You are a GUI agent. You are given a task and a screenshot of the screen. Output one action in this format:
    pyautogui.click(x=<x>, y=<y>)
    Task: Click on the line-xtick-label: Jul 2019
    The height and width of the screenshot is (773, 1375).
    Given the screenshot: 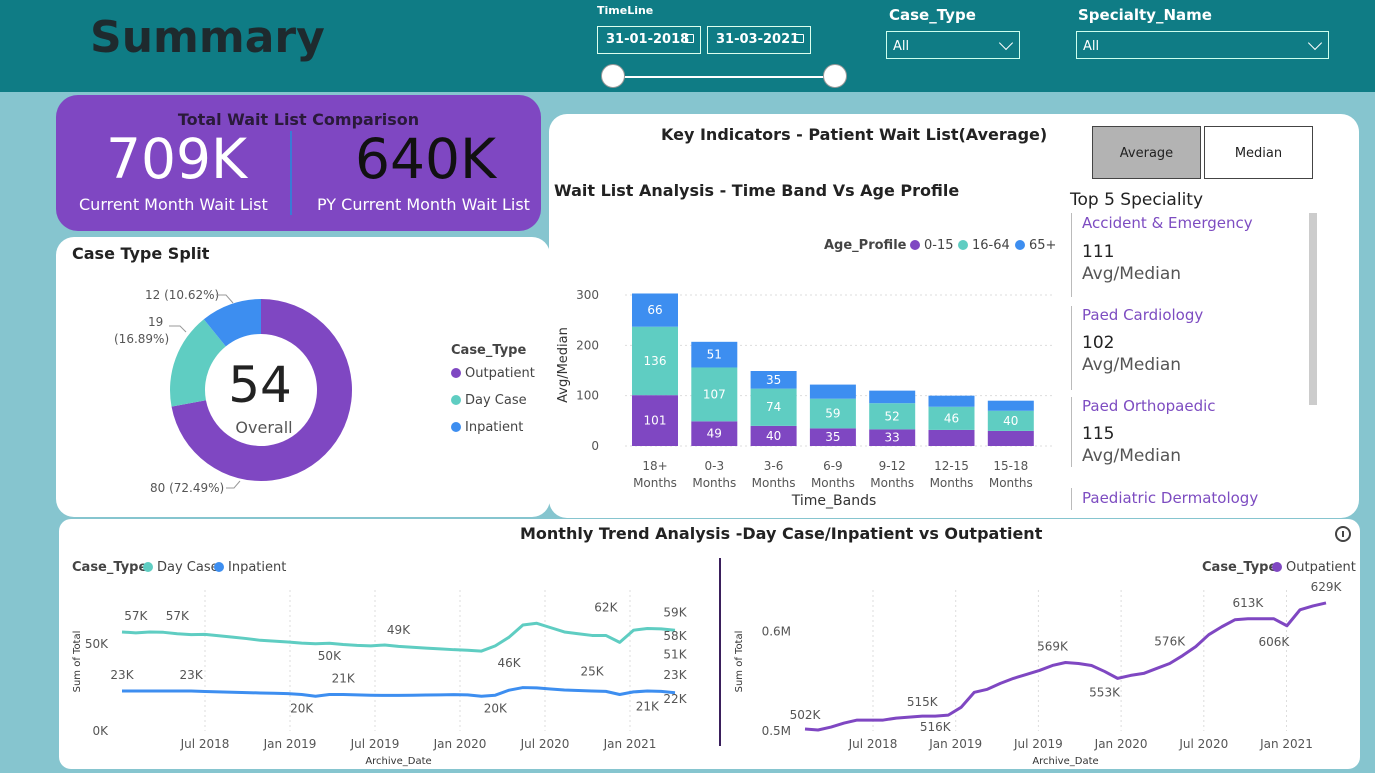 What is the action you would take?
    pyautogui.click(x=1038, y=744)
    